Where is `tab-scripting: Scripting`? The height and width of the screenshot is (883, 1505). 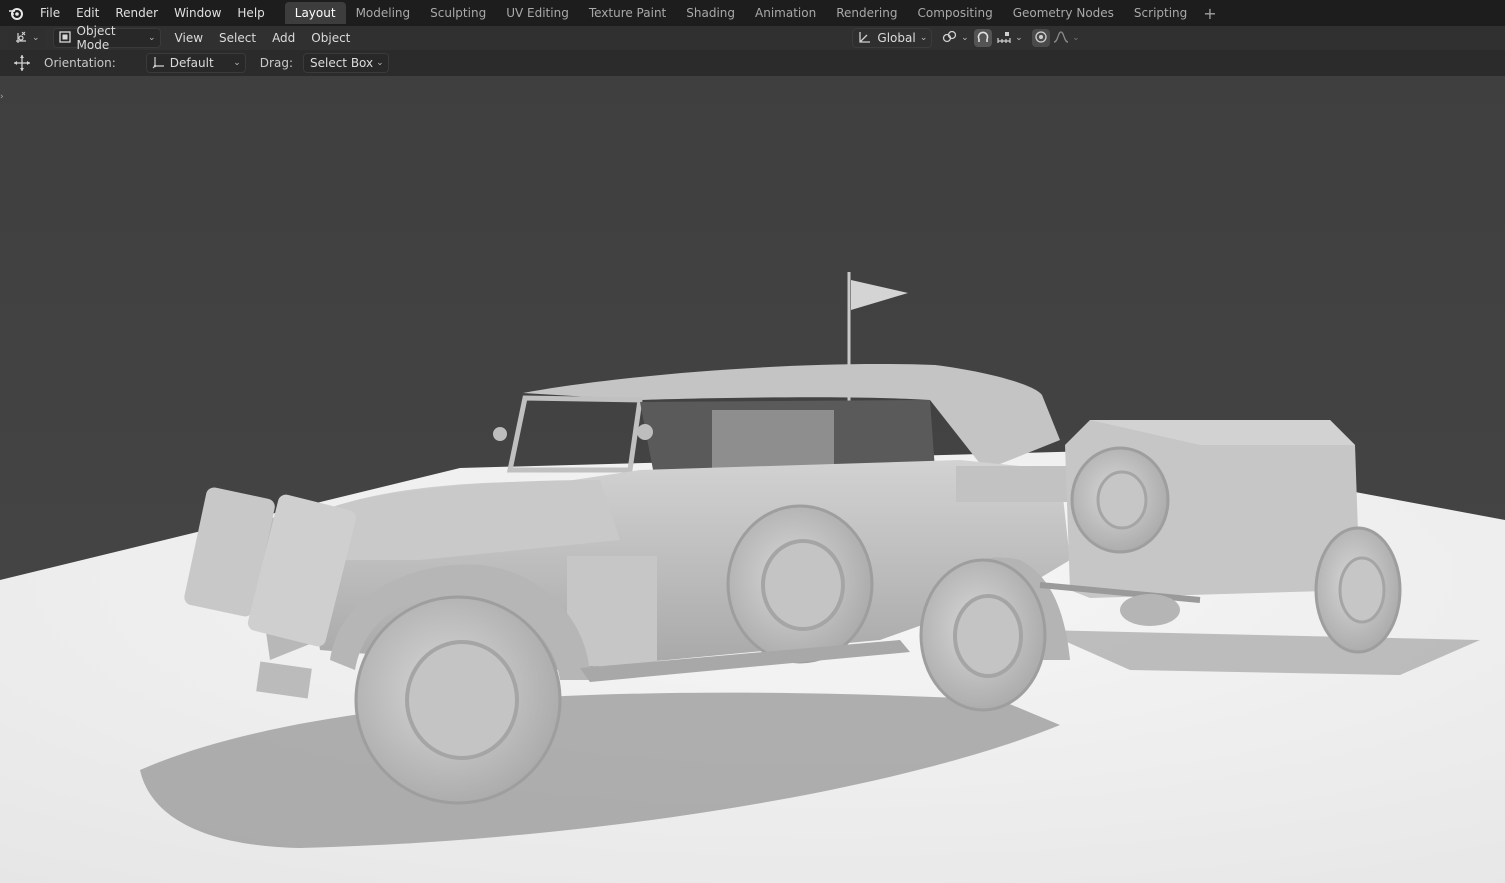 tab-scripting: Scripting is located at coordinates (1160, 13).